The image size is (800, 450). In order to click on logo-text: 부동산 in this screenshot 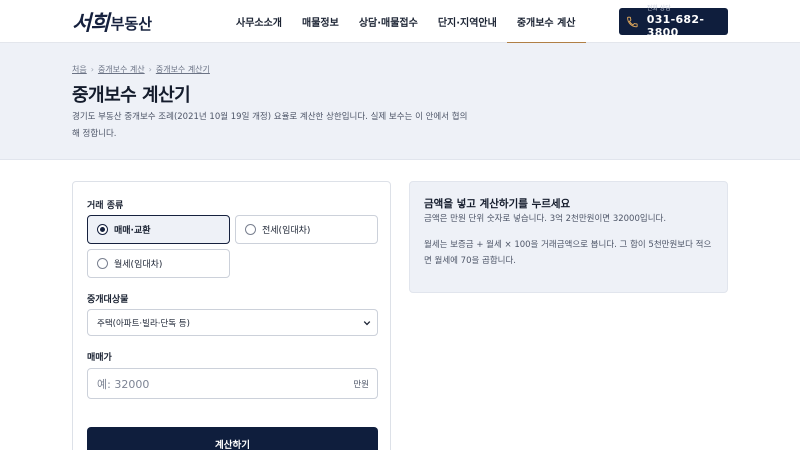, I will do `click(131, 24)`.